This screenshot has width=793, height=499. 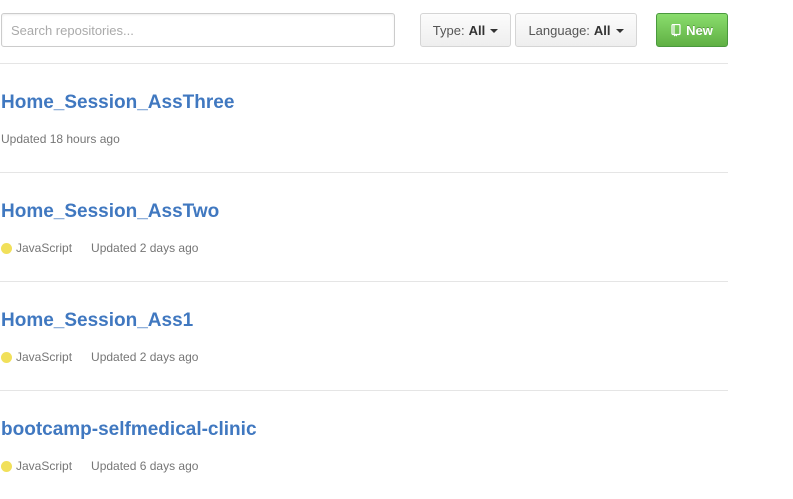 What do you see at coordinates (477, 30) in the screenshot?
I see `type-filter-value: All` at bounding box center [477, 30].